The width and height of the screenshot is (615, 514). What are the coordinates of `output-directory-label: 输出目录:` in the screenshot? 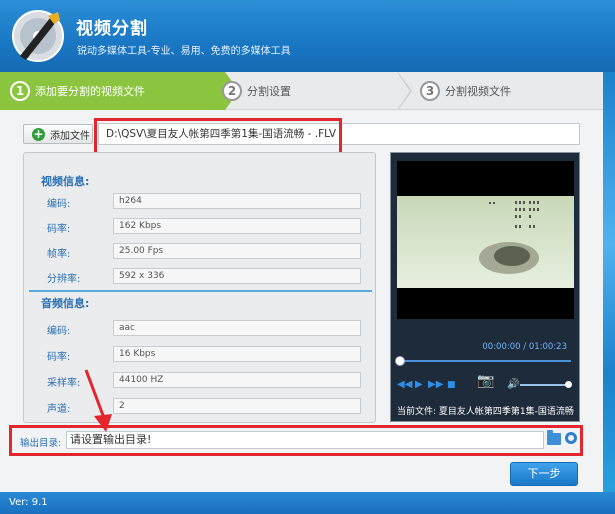 It's located at (41, 443).